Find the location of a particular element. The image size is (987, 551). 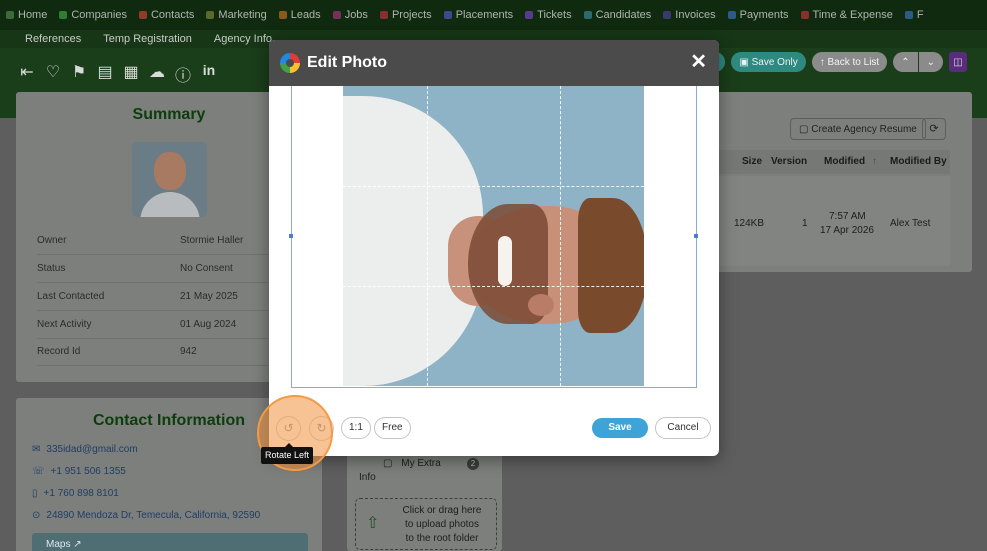

create-agency-resume-button: ▢ Create Agency Resume is located at coordinates (858, 129).